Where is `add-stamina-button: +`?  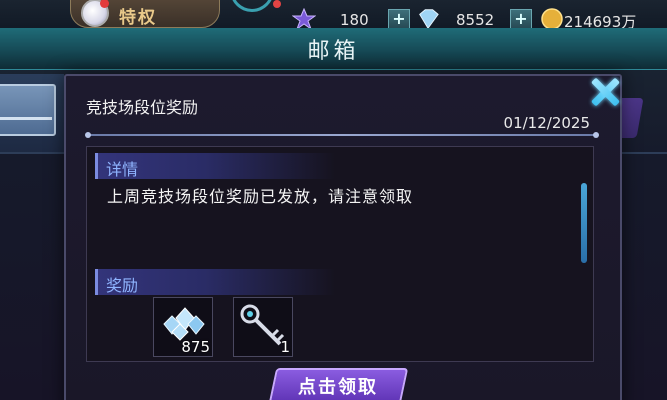 add-stamina-button: + is located at coordinates (399, 19).